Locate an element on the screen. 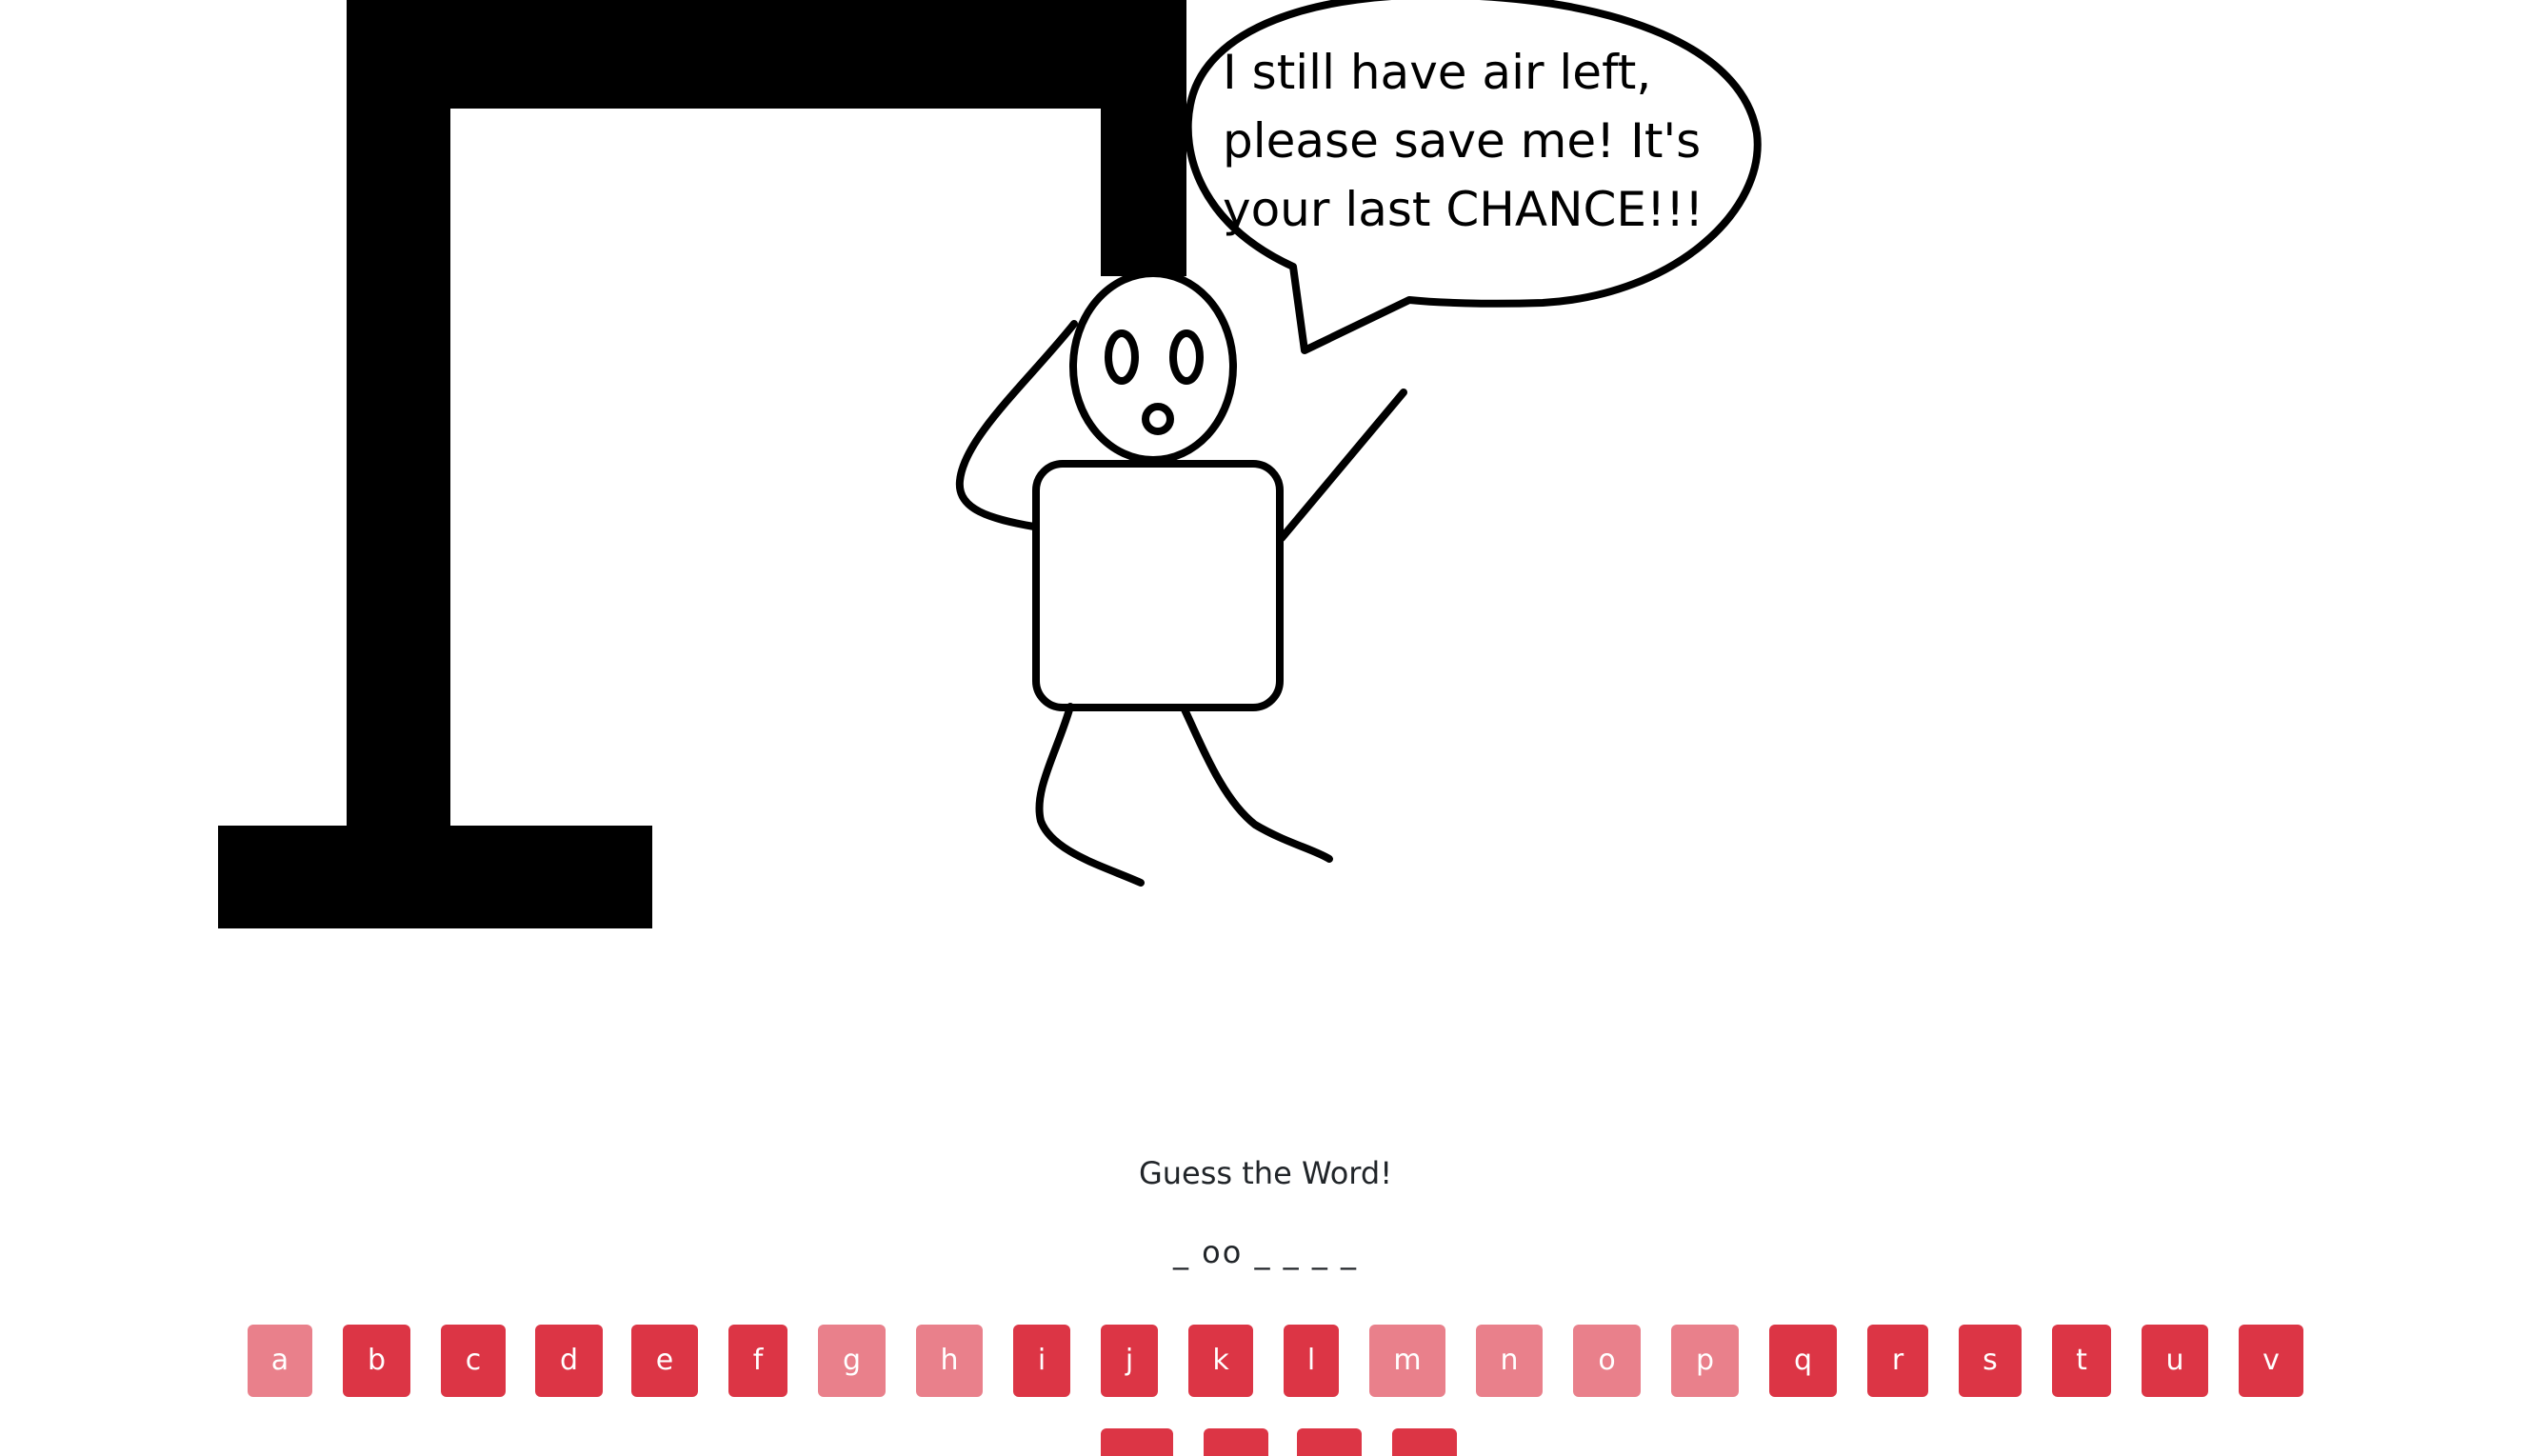 The height and width of the screenshot is (1456, 2531). letter-key-r: r is located at coordinates (1897, 1361).